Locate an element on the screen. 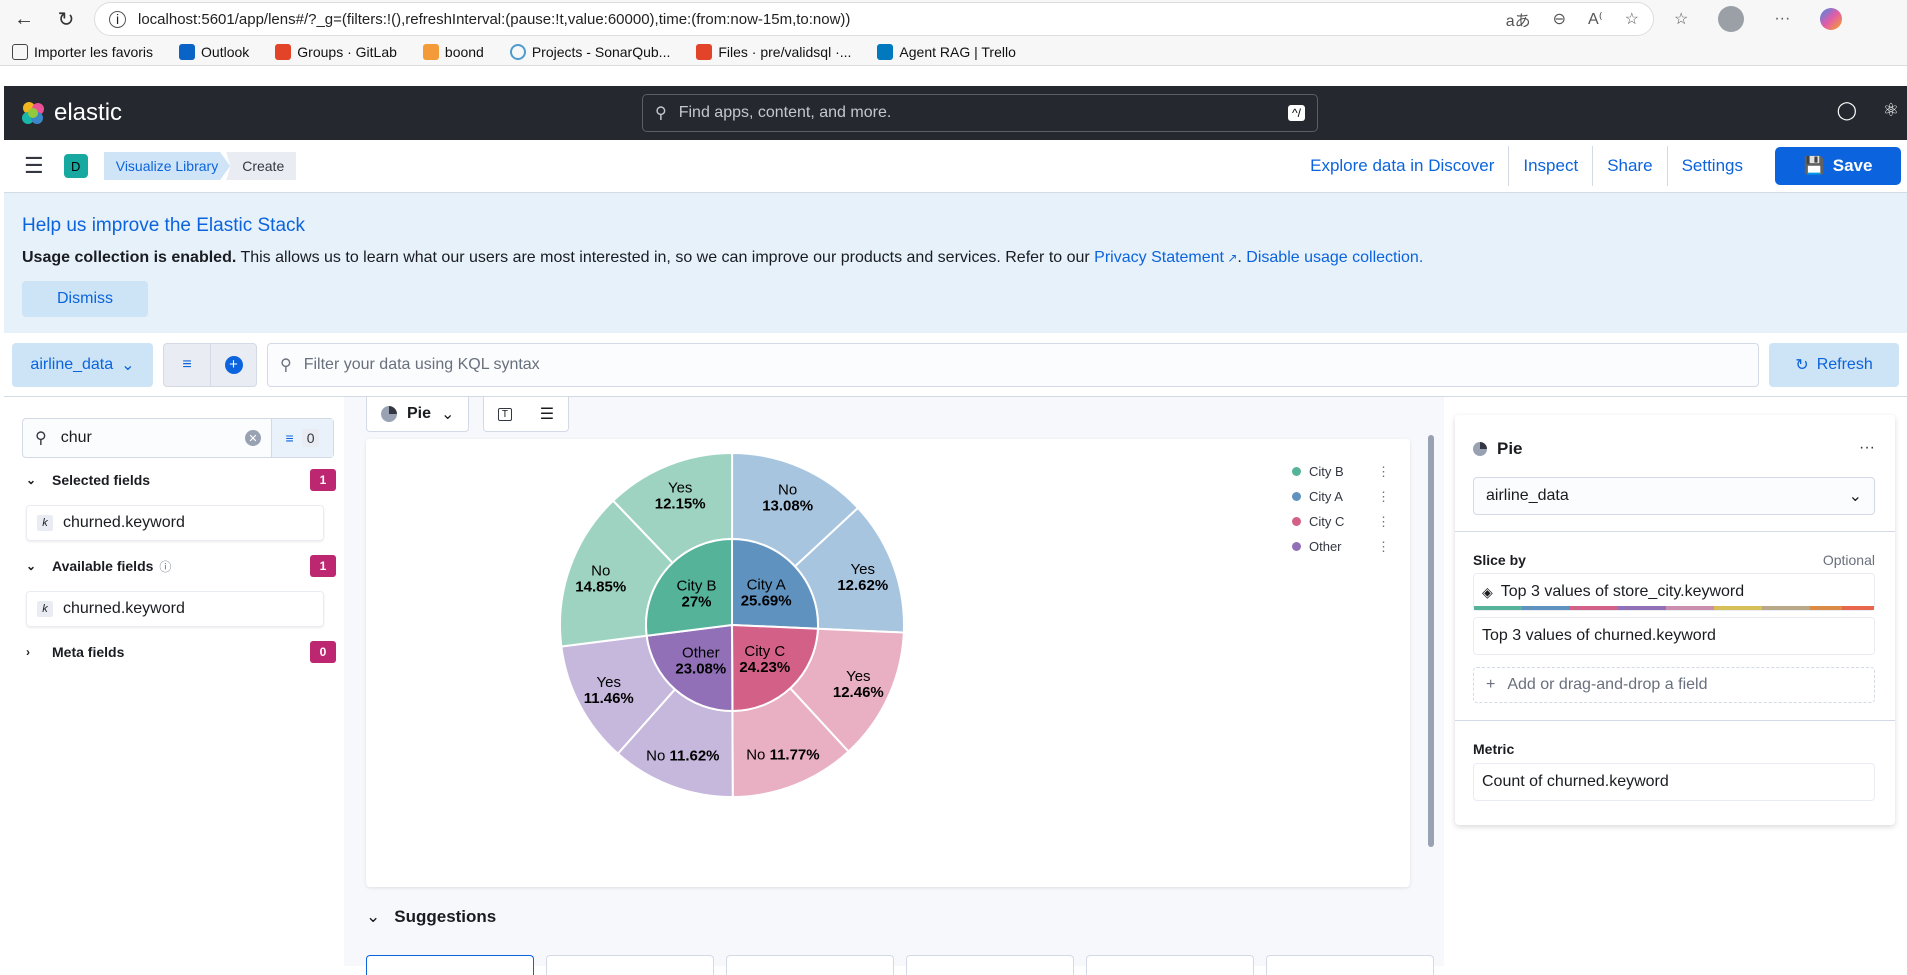  explore-in-discover-link: Explore data in Discover is located at coordinates (1402, 166).